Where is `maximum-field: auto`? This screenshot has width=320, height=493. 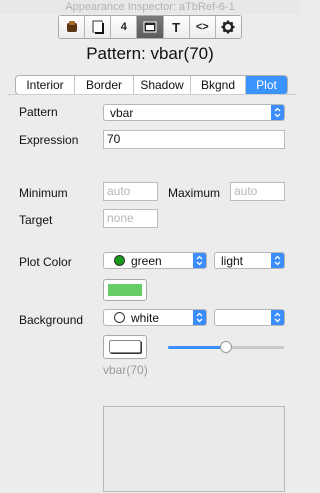 maximum-field: auto is located at coordinates (257, 191).